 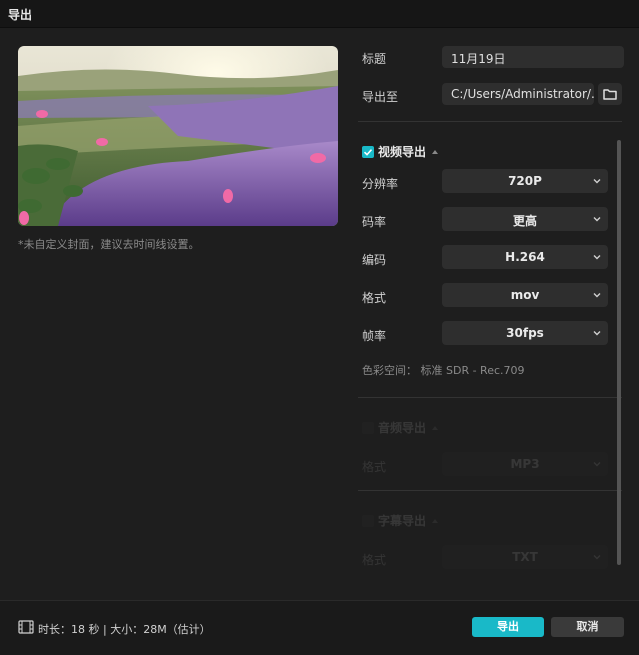 I want to click on video-export-toggle: 视频导出, so click(x=400, y=151).